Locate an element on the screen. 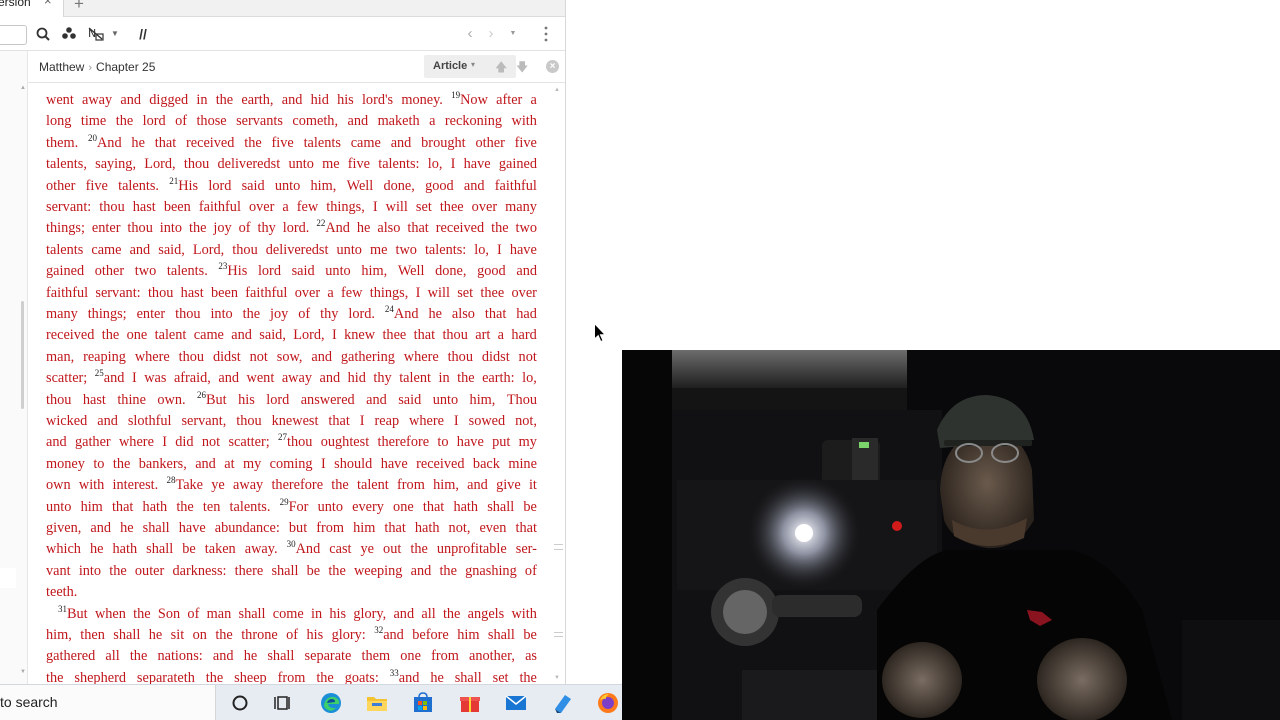  word: come is located at coordinates (288, 614).